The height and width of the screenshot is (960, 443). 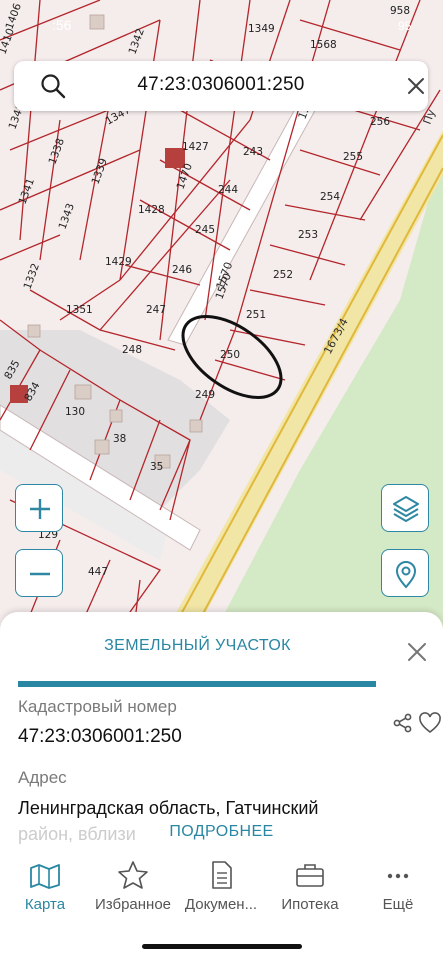 I want to click on tab-map-label: Карта, so click(x=45, y=904).